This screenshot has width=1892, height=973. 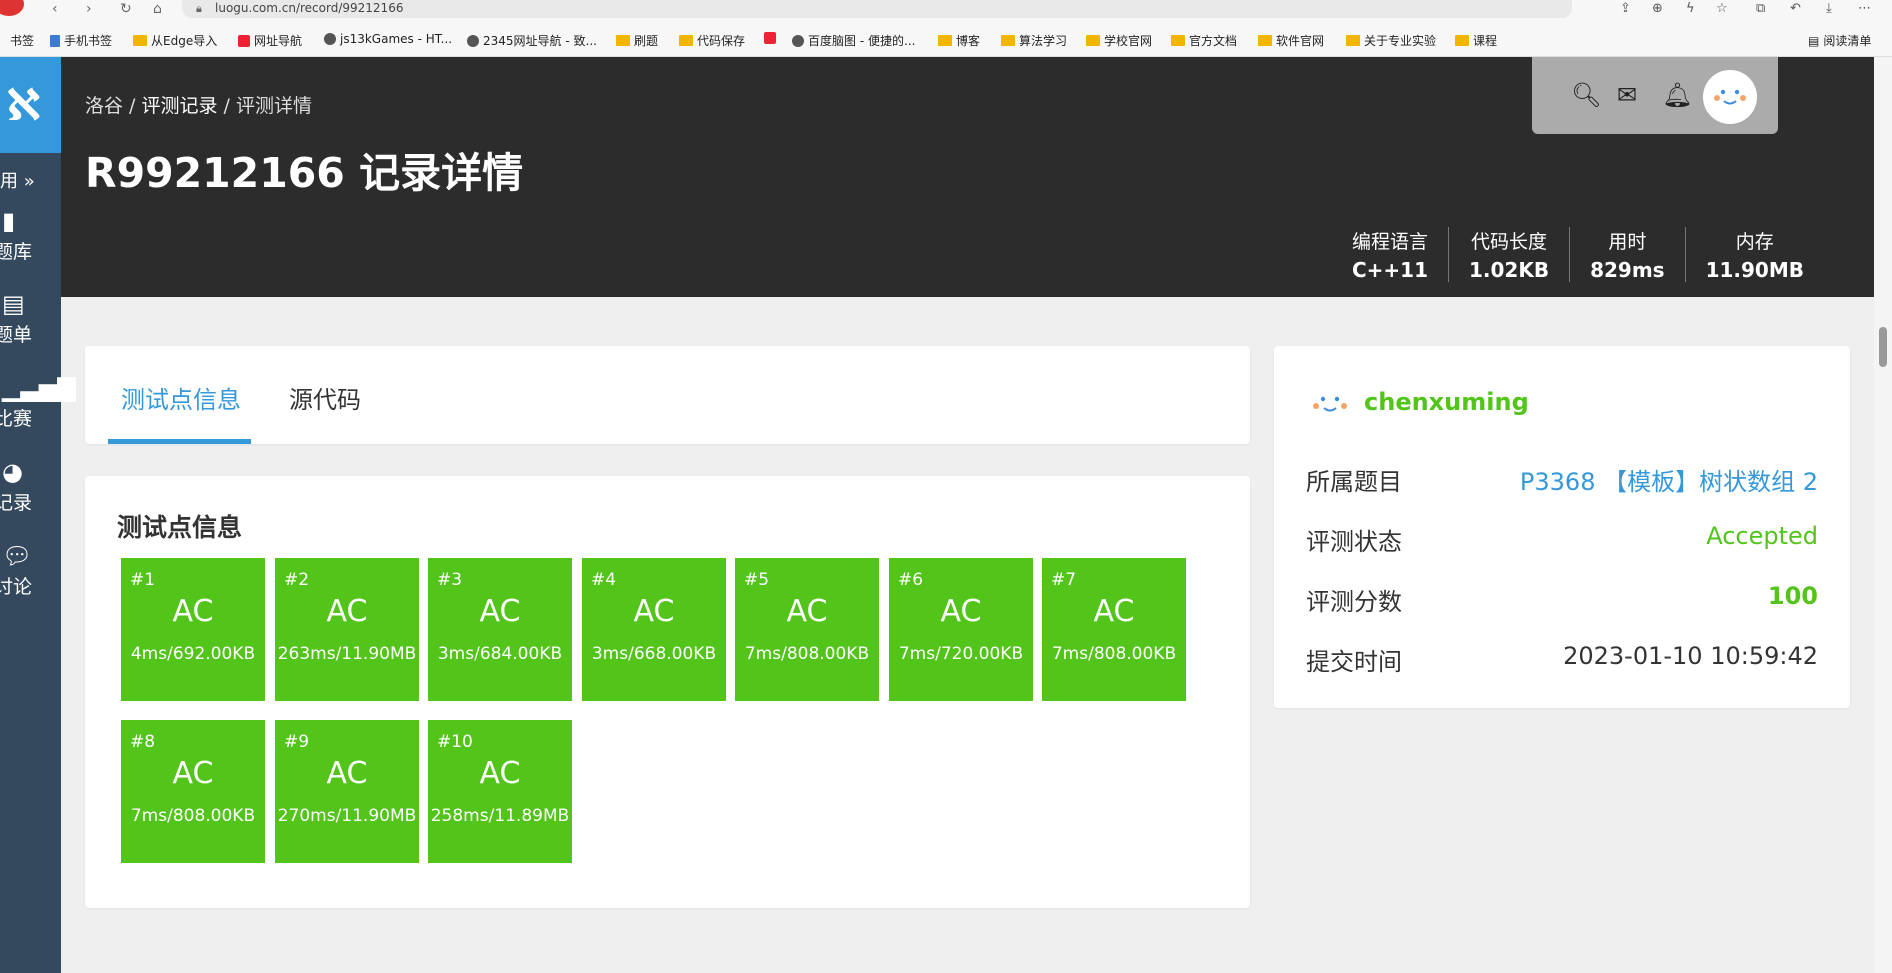 I want to click on sidebar-item-problems: ▮ 题库, so click(x=30, y=235).